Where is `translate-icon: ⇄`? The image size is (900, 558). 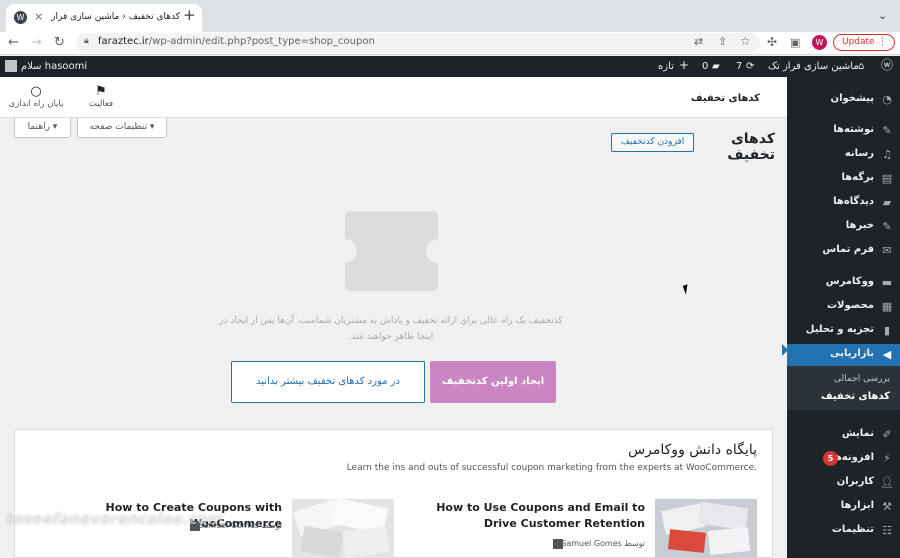 translate-icon: ⇄ is located at coordinates (698, 41).